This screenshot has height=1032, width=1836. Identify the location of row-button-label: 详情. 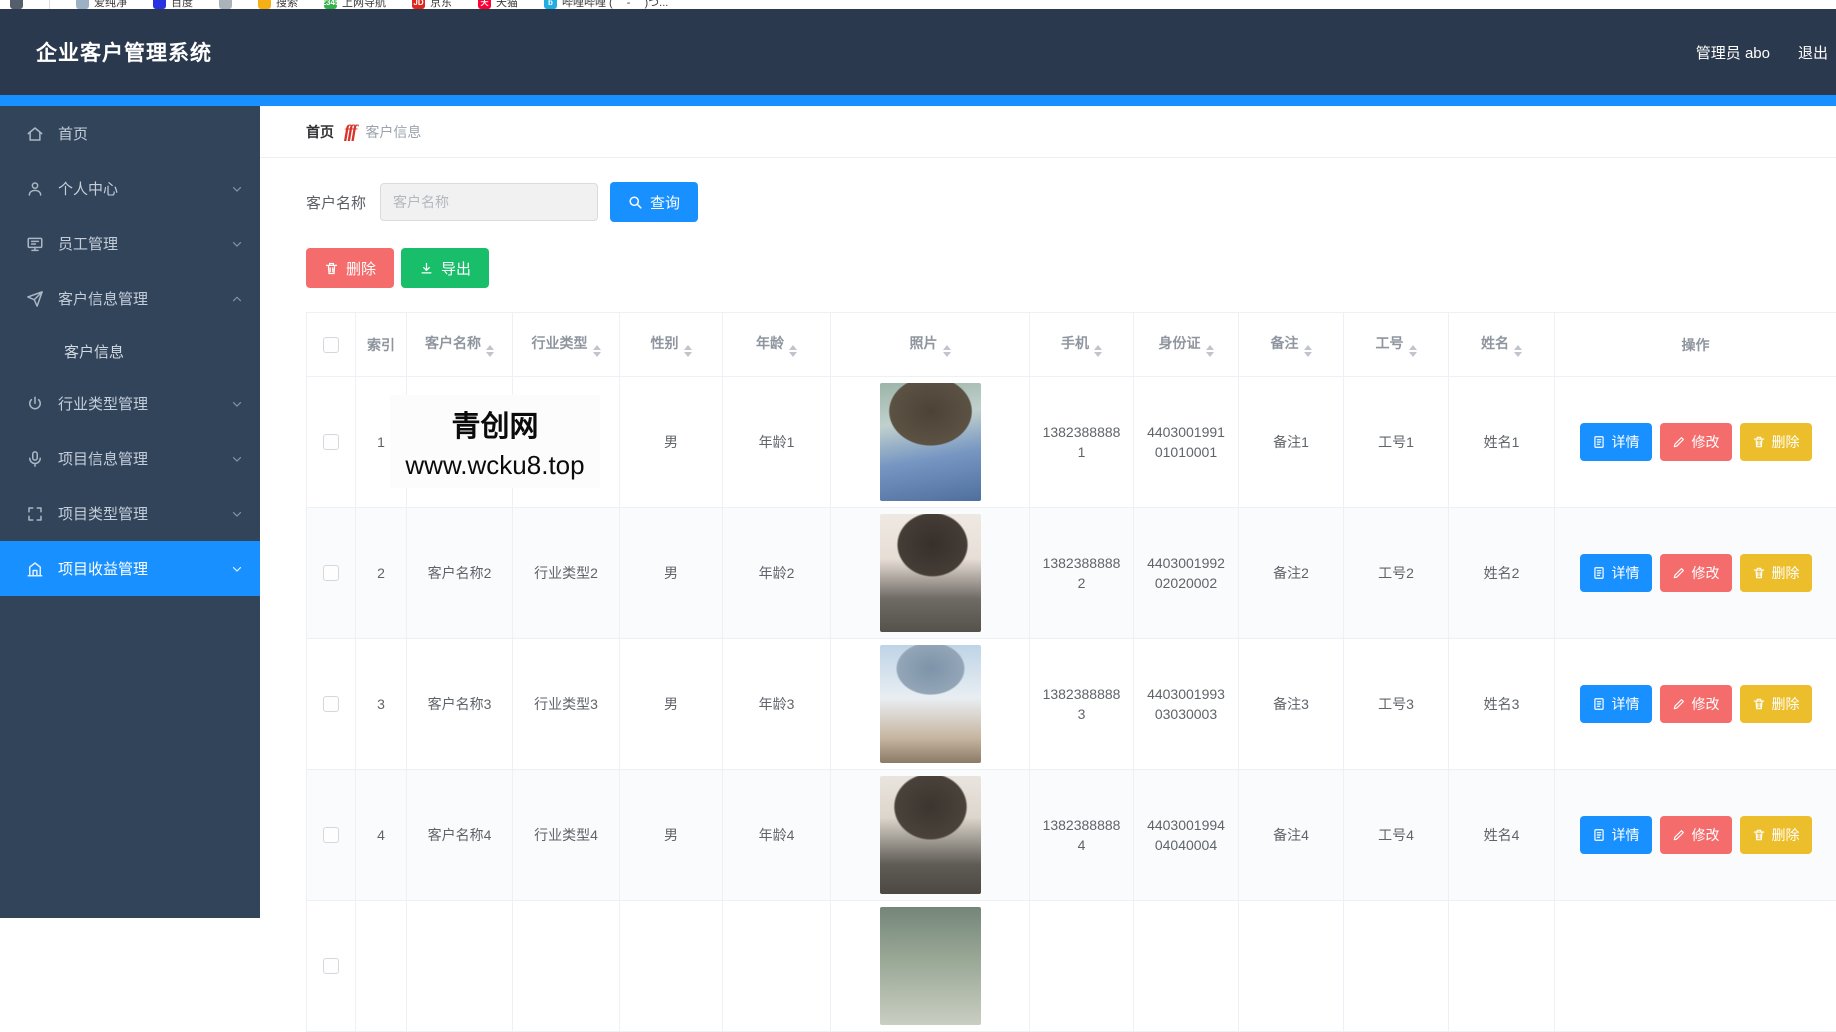
(1626, 704).